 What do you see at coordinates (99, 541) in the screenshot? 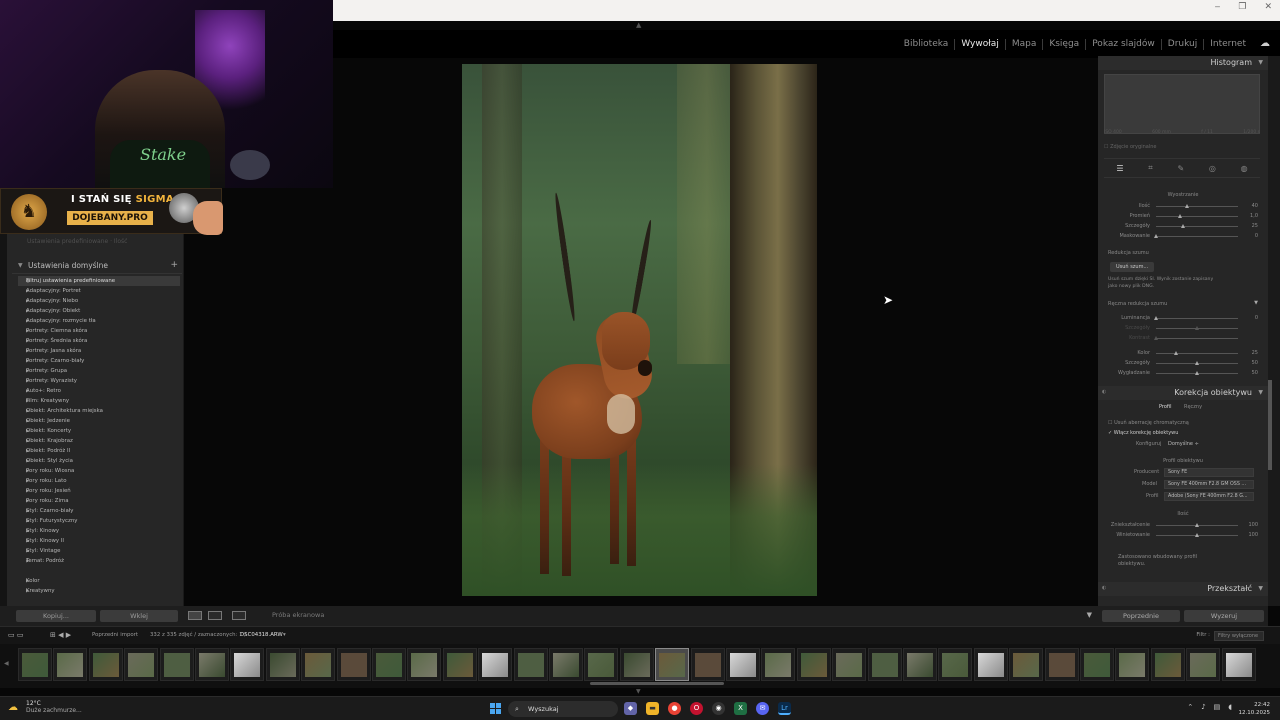
I see `preset-item: ▶ Styl: Kinowy II` at bounding box center [99, 541].